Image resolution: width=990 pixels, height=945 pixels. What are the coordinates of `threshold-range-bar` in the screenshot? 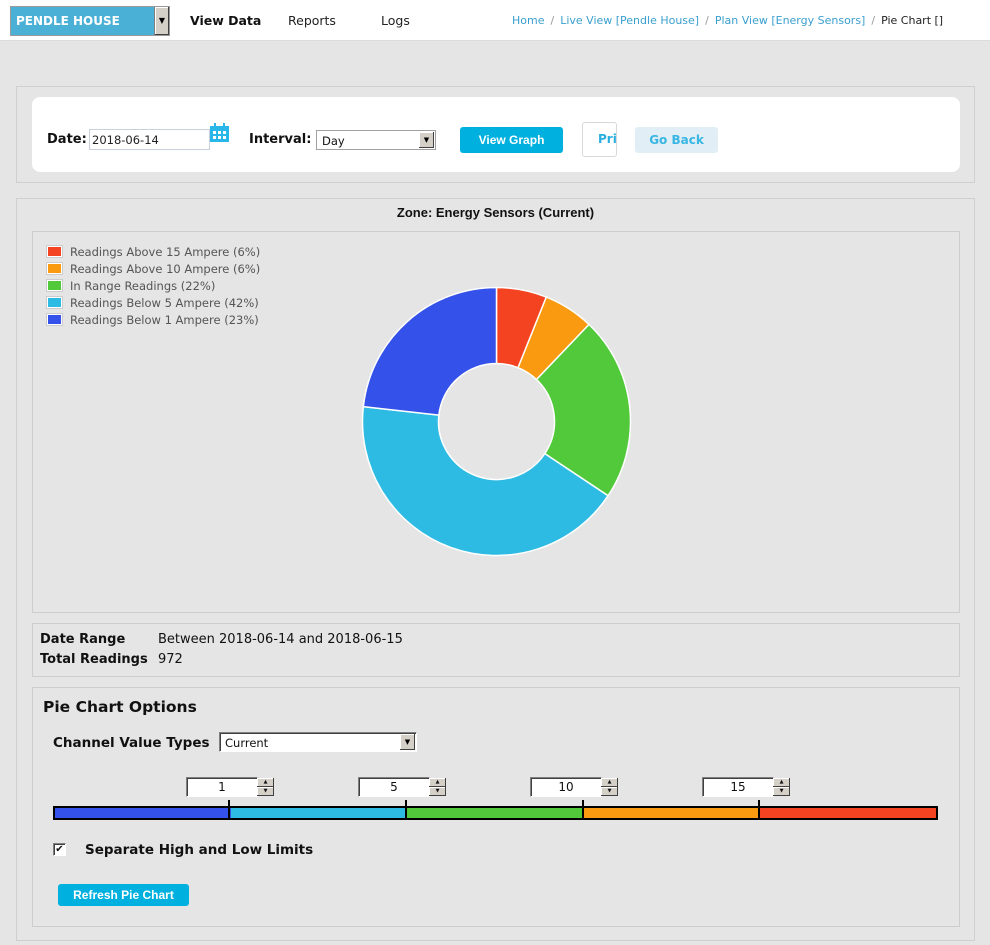 It's located at (495, 813).